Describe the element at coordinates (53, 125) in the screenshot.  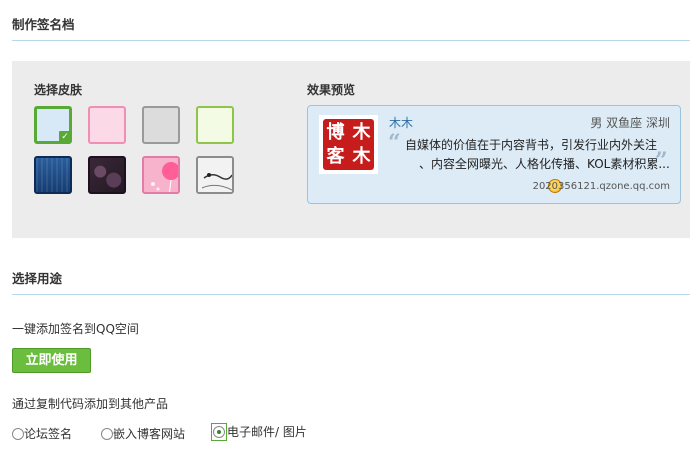
I see `skin-light-blue: ✓` at that location.